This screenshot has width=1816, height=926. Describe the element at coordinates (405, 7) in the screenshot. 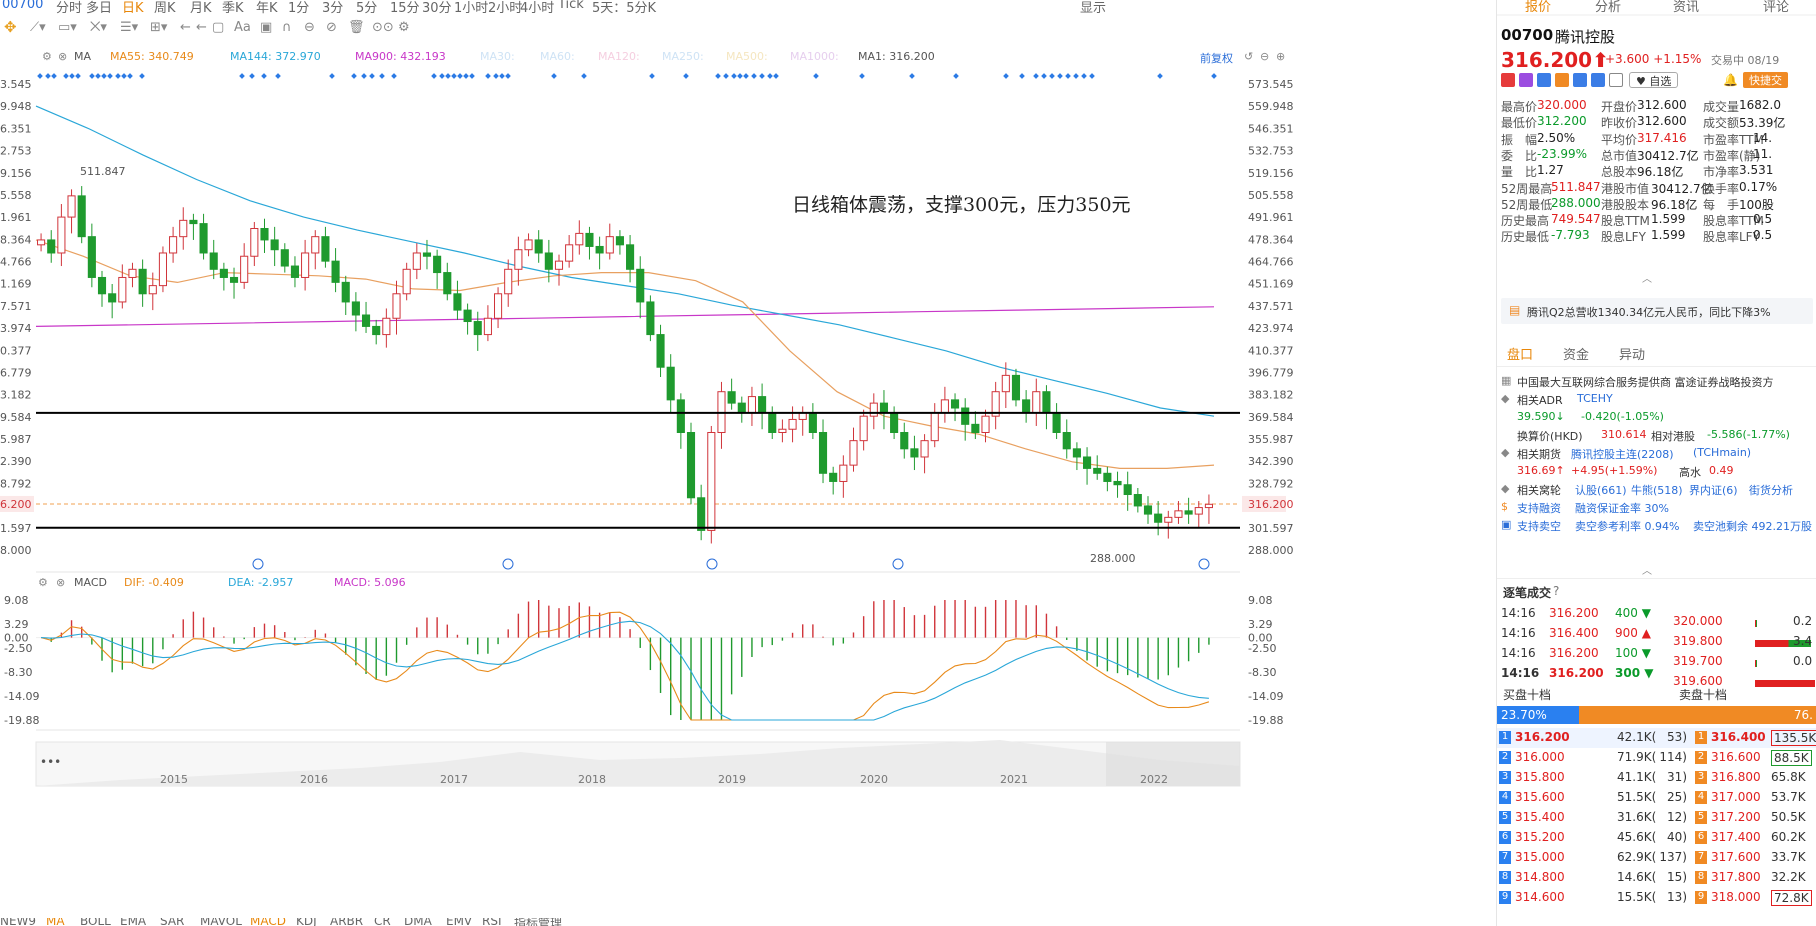

I see `period-tab: 15分` at that location.